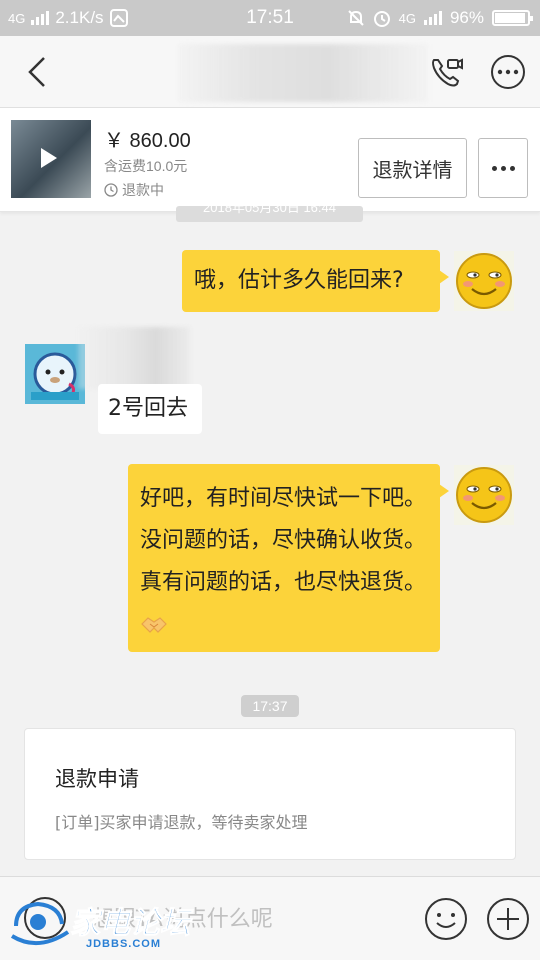  What do you see at coordinates (512, 18) in the screenshot?
I see `battery-icon` at bounding box center [512, 18].